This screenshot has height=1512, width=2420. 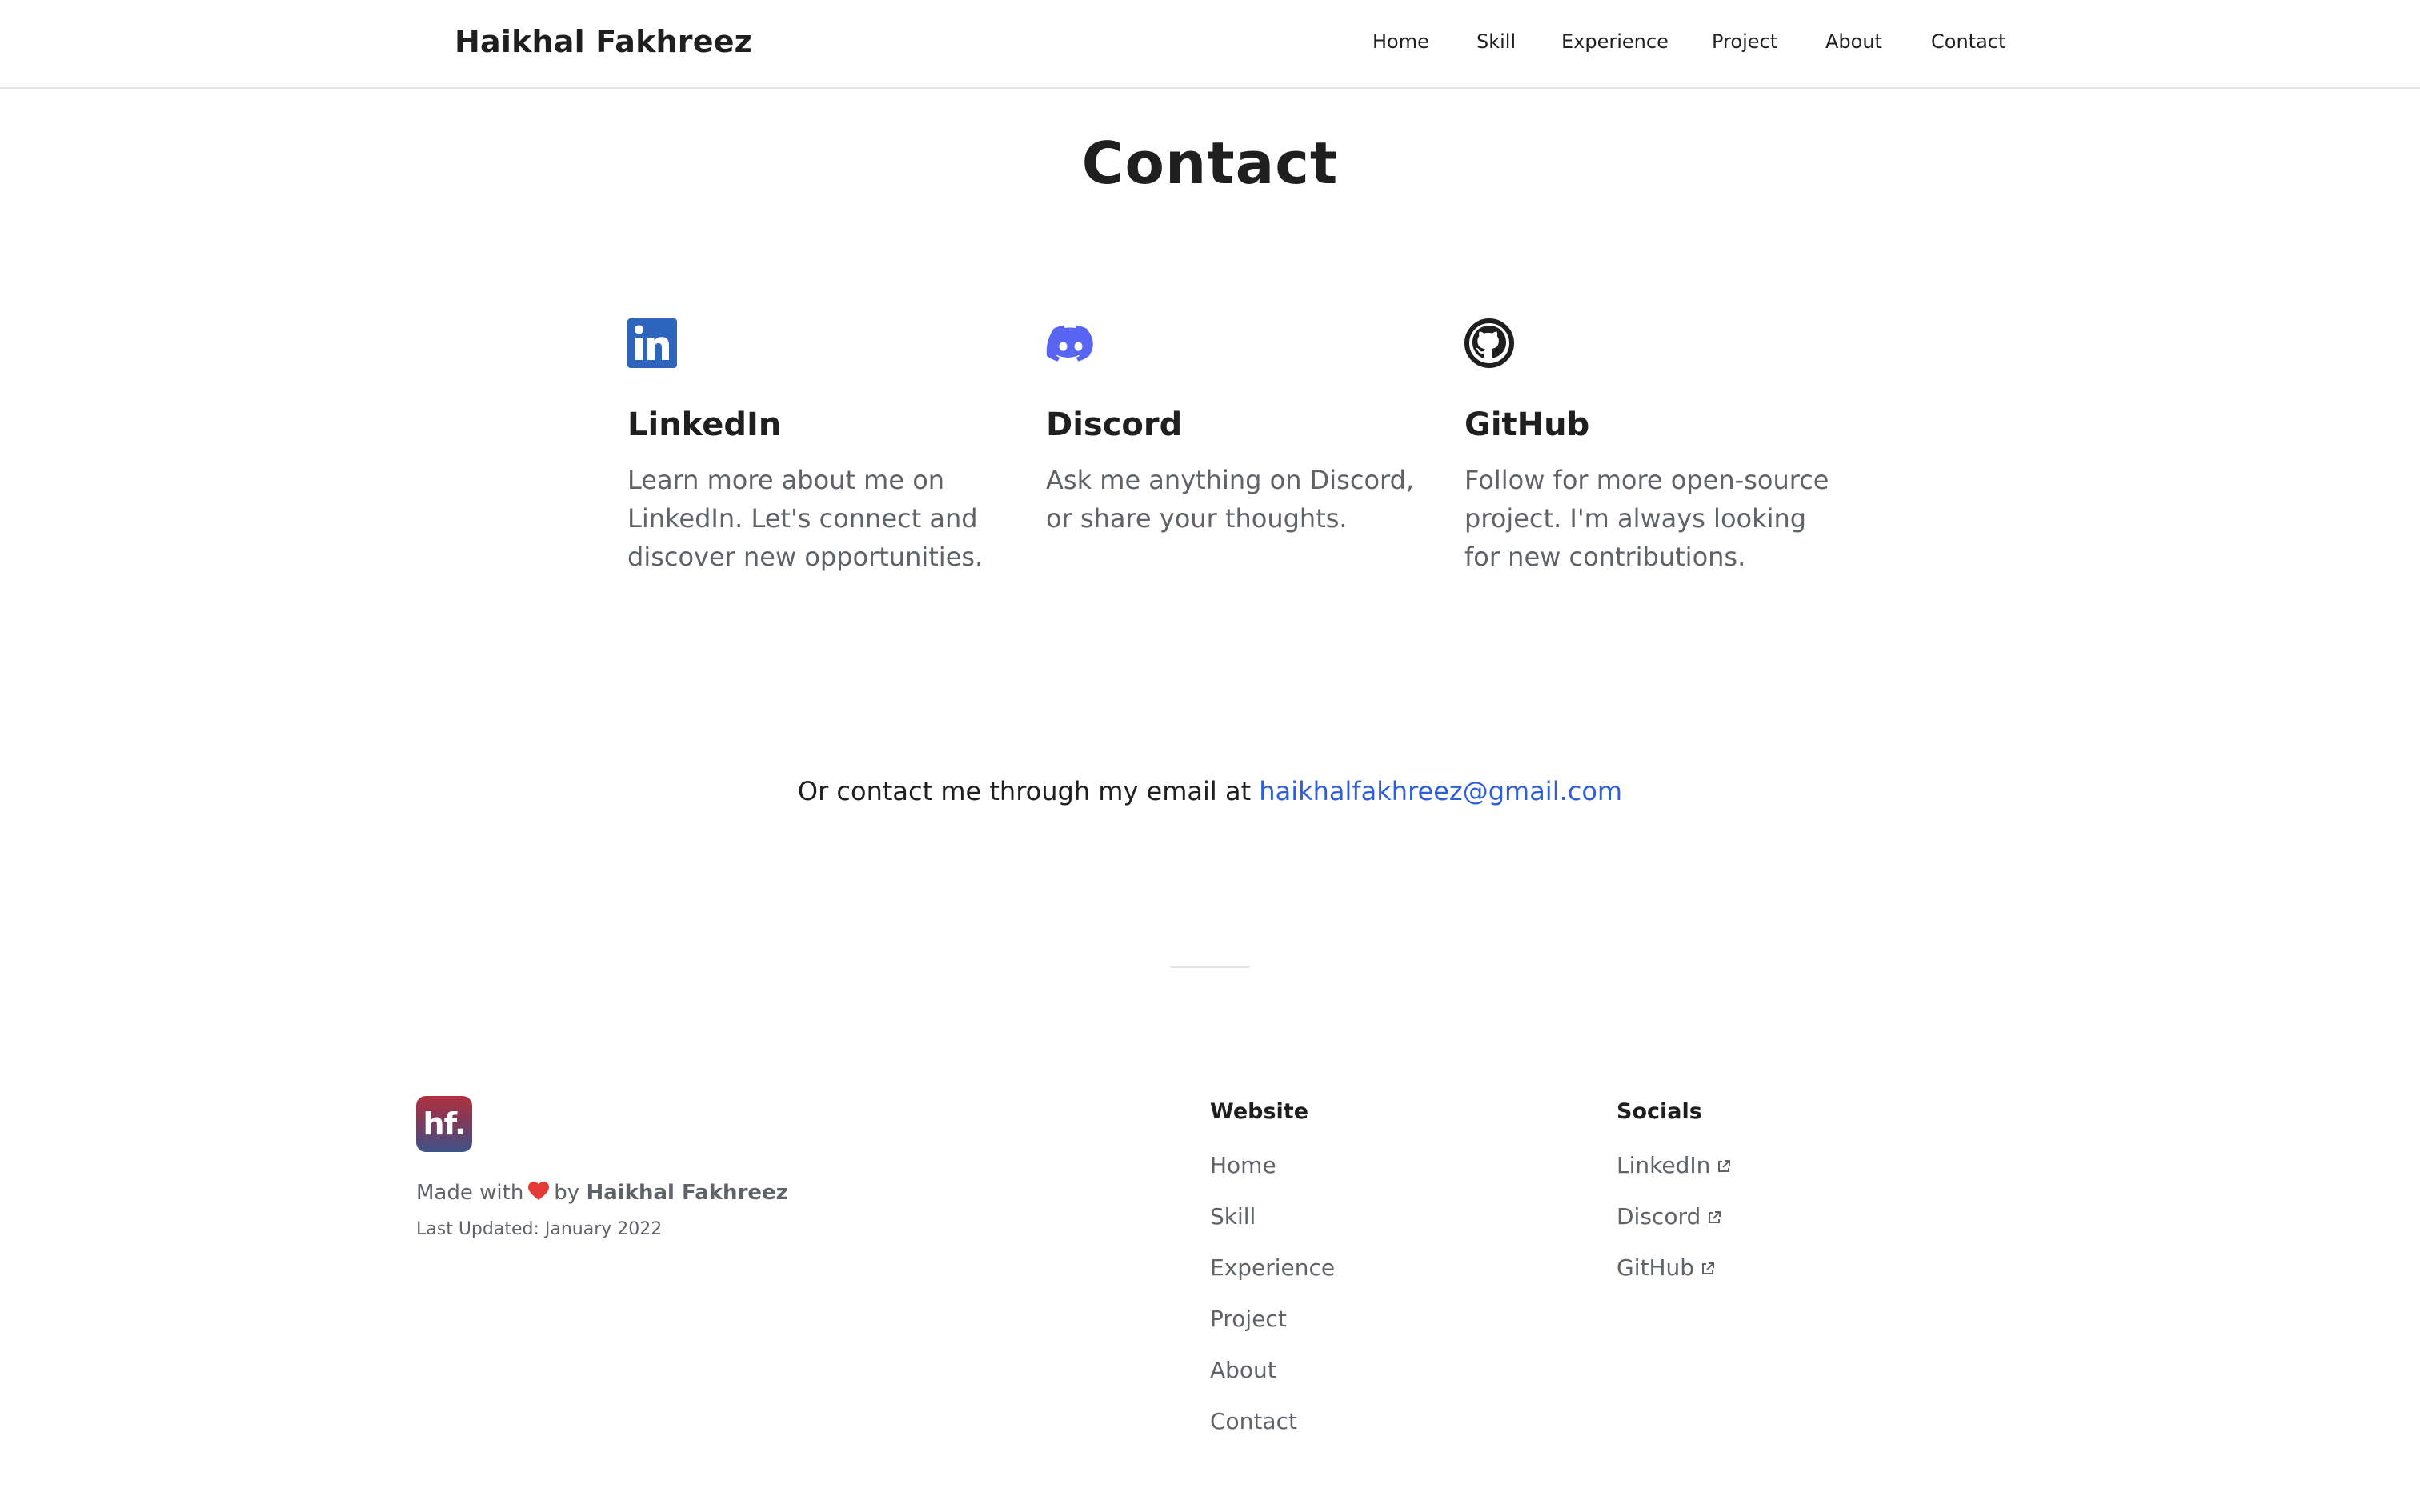 I want to click on nav-skill: Skill, so click(x=1496, y=41).